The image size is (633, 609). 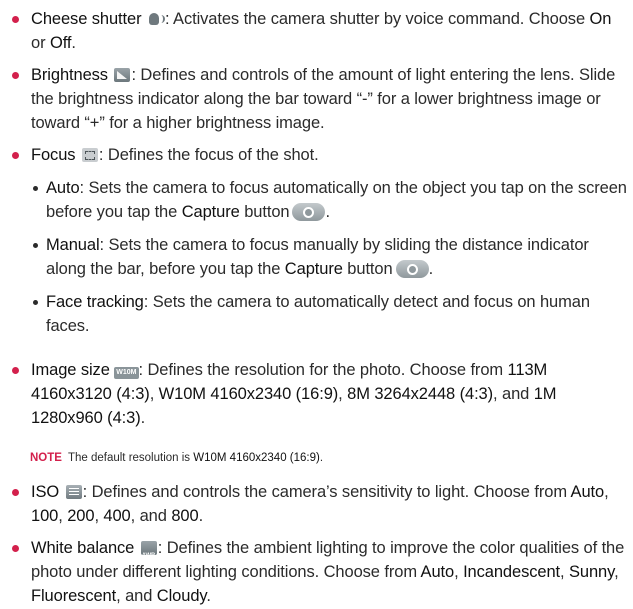 What do you see at coordinates (45, 516) in the screenshot?
I see `option-100: 100` at bounding box center [45, 516].